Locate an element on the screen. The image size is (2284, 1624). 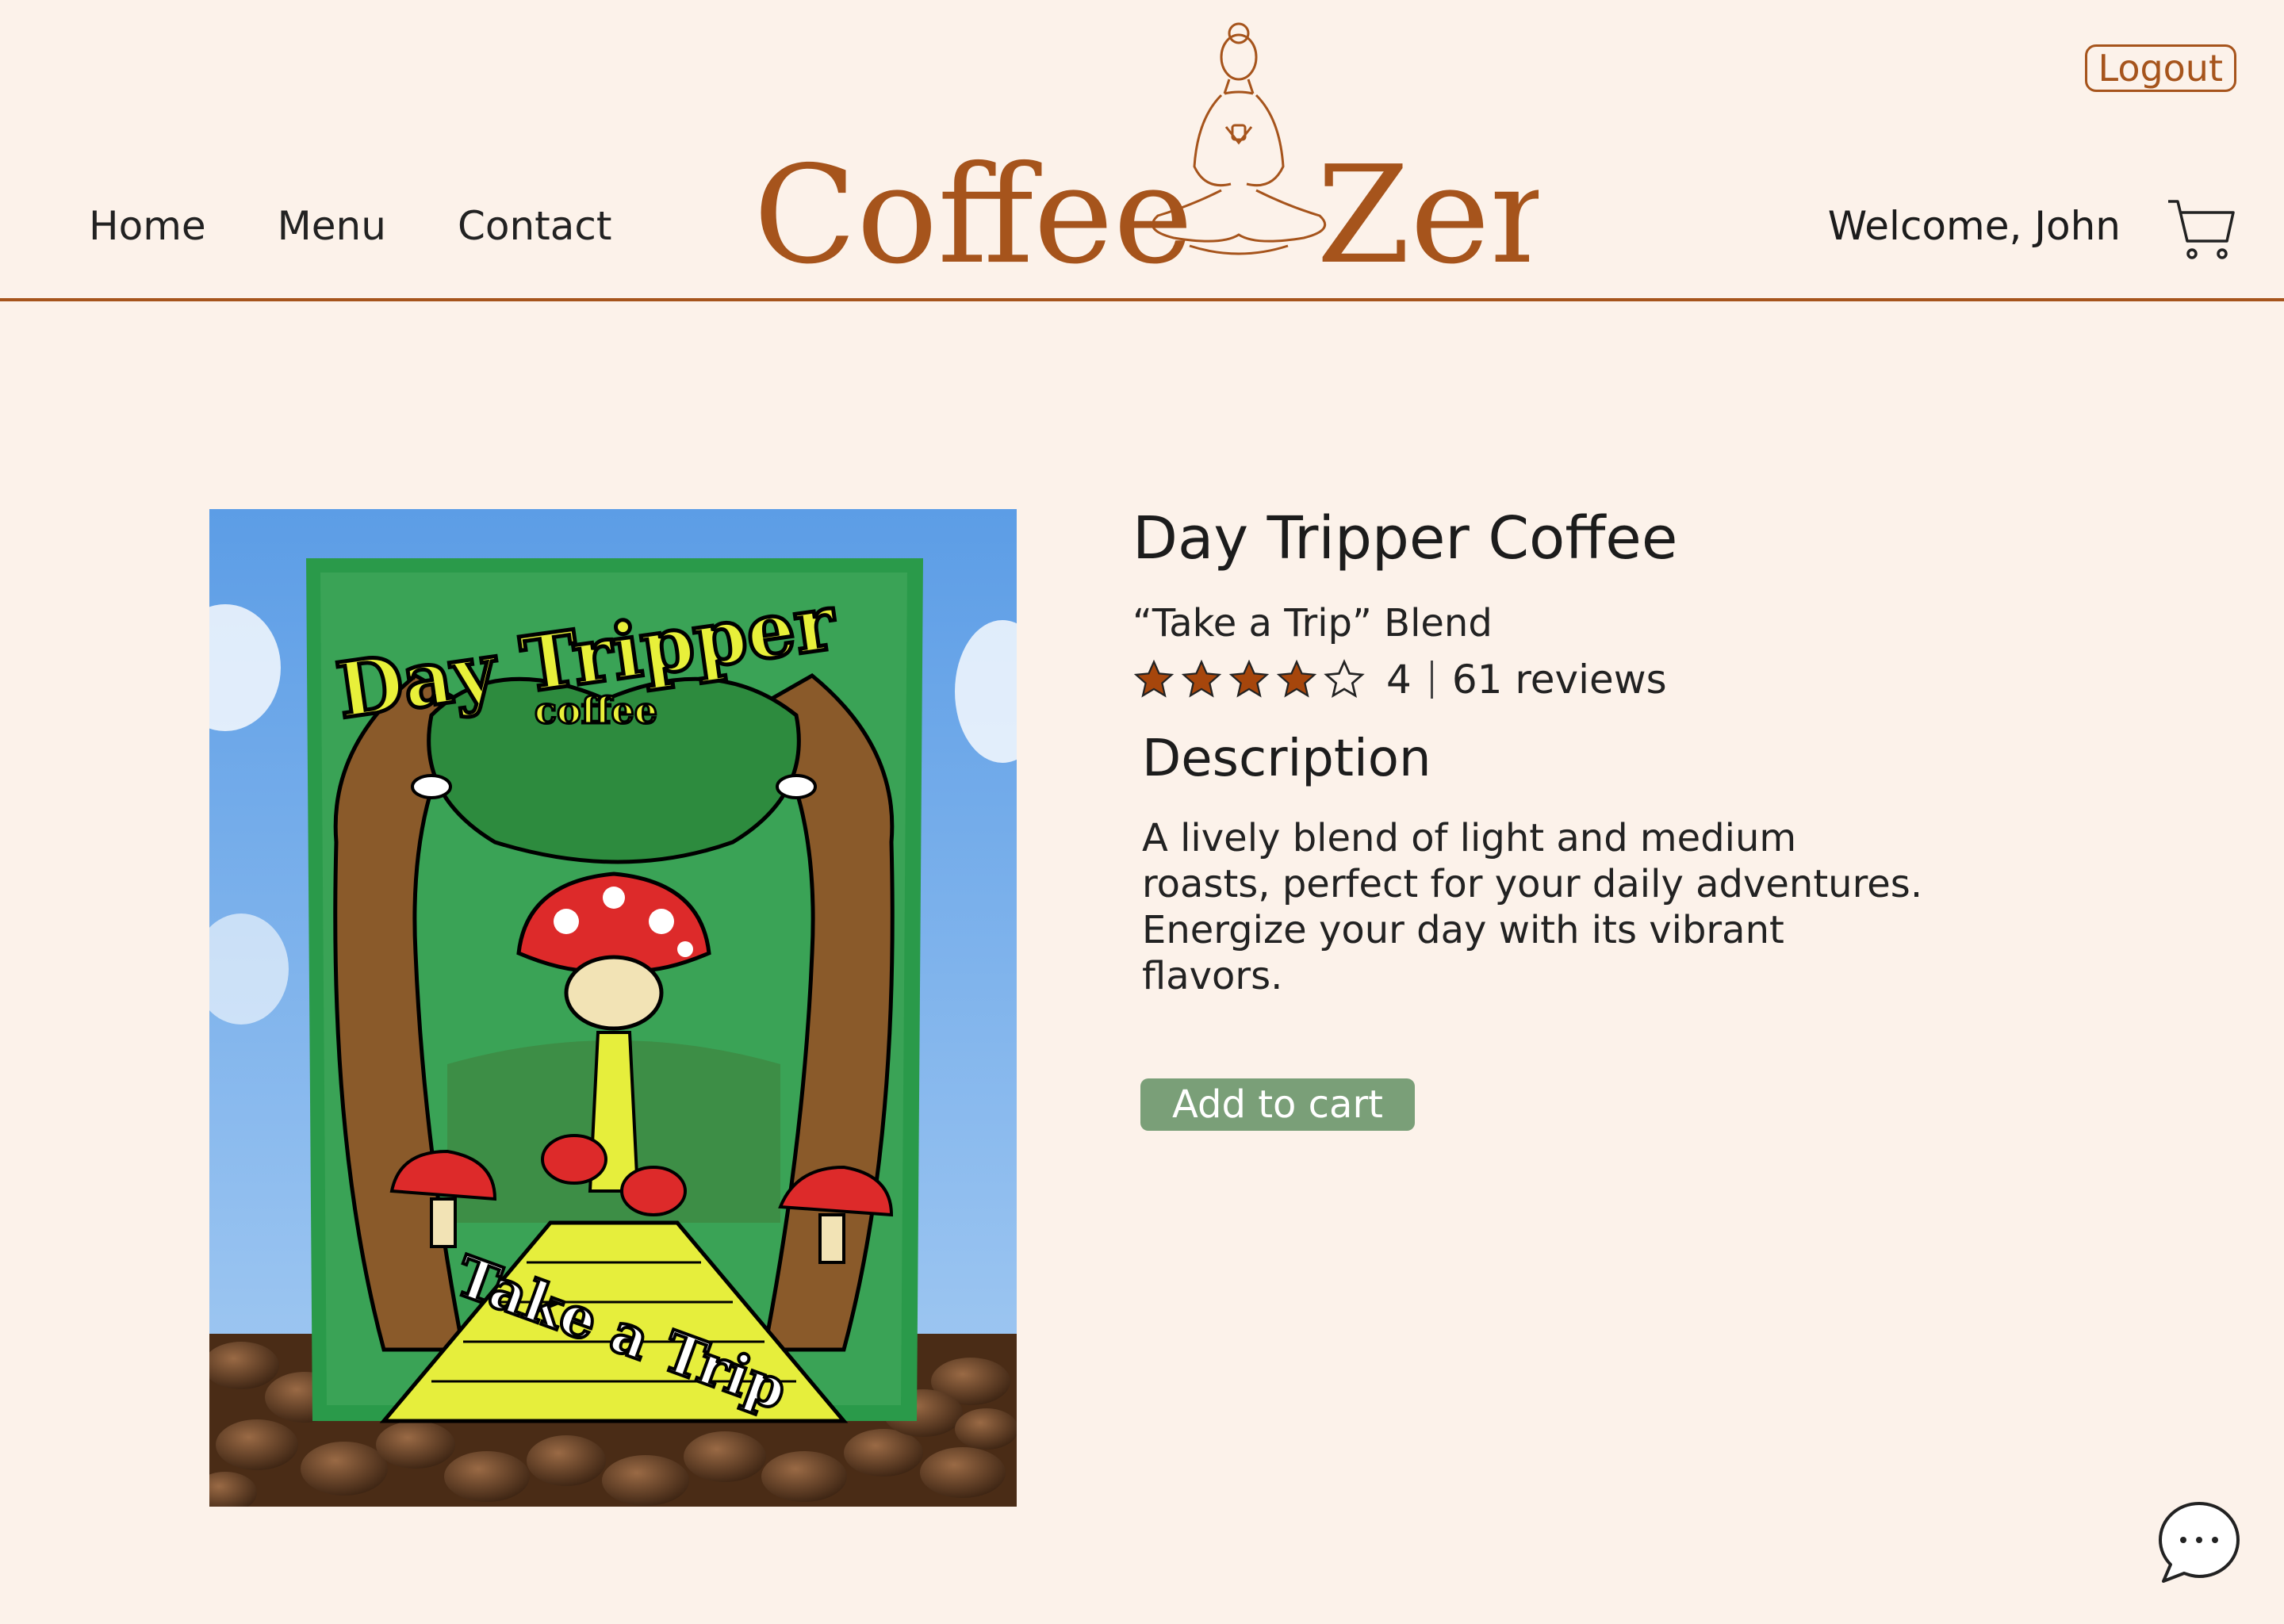
star-empty-icon is located at coordinates (1344, 679).